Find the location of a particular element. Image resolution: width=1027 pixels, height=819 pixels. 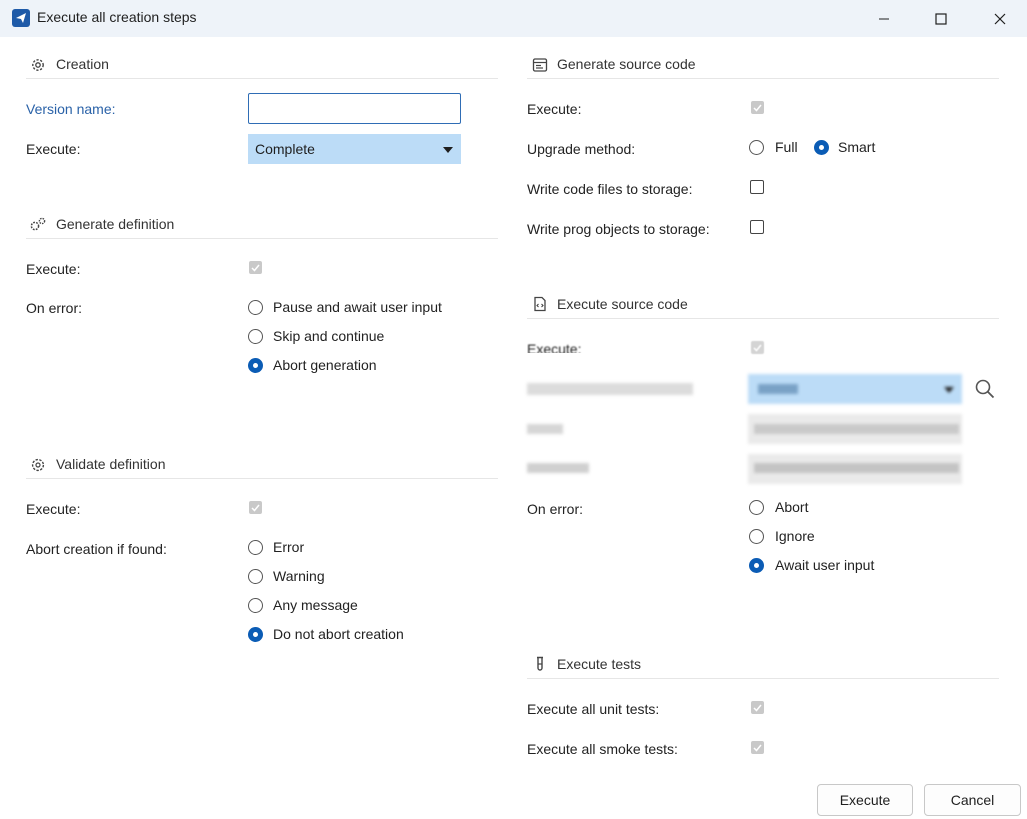

smoke-tests-label: Execute all smoke tests: is located at coordinates (602, 749).